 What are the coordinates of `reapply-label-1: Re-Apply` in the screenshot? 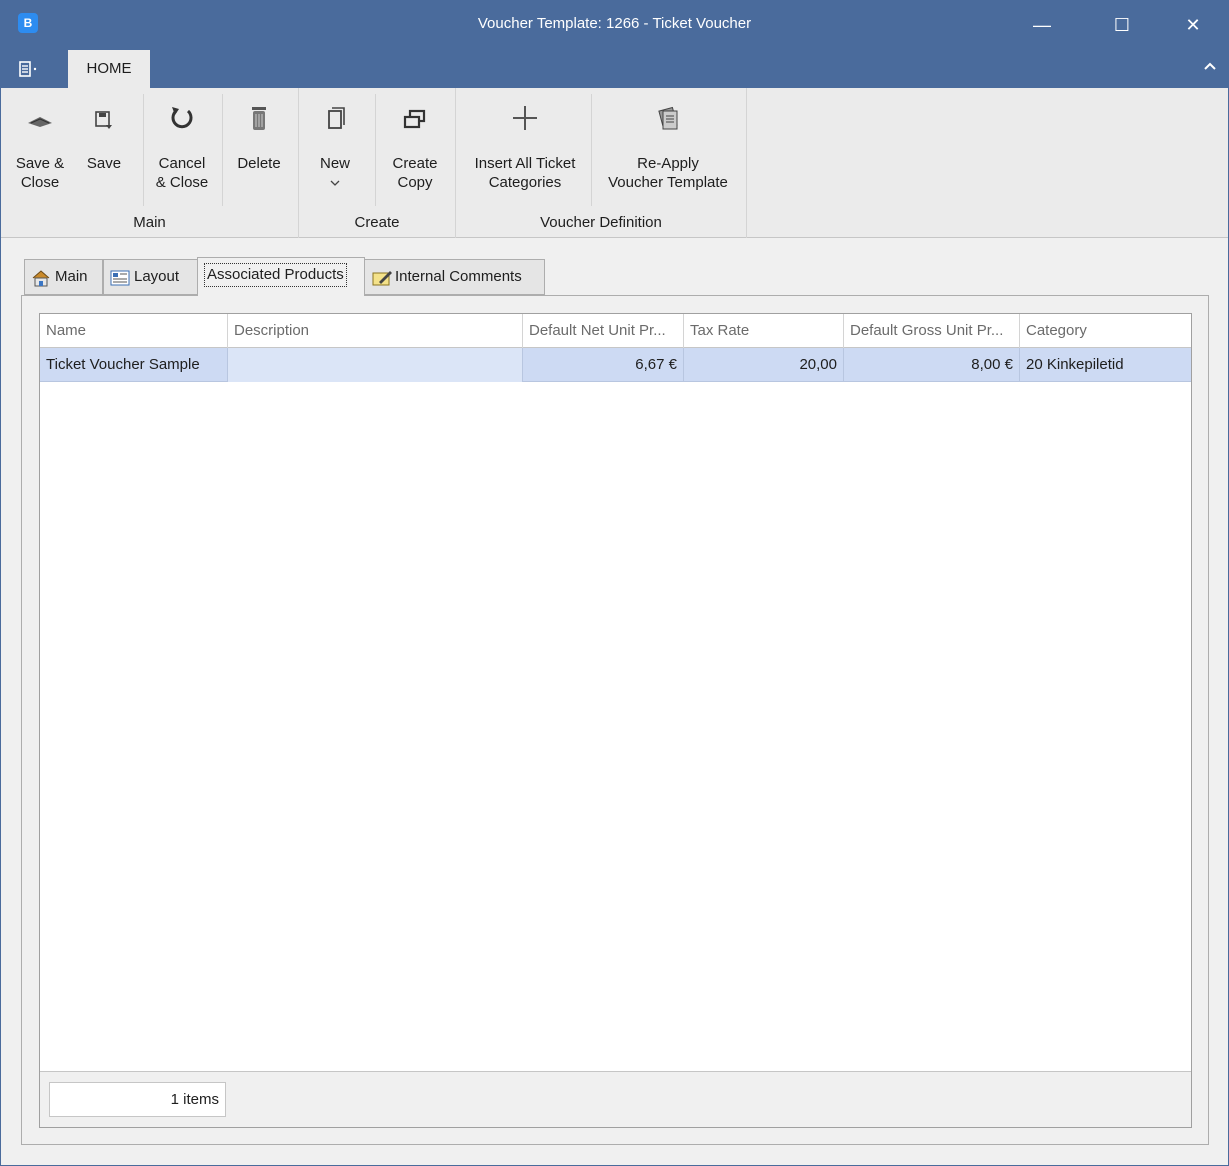 It's located at (668, 163).